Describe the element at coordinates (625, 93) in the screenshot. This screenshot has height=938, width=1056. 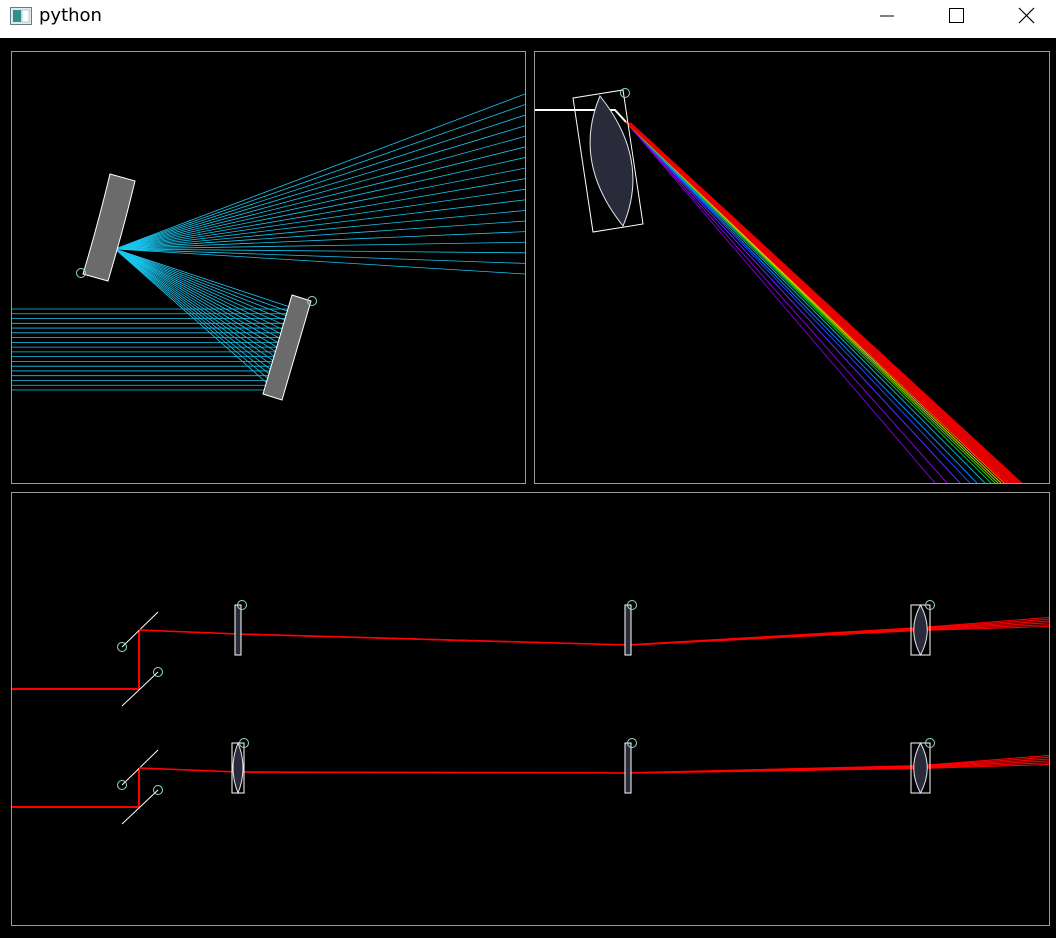
I see `rotation-handle` at that location.